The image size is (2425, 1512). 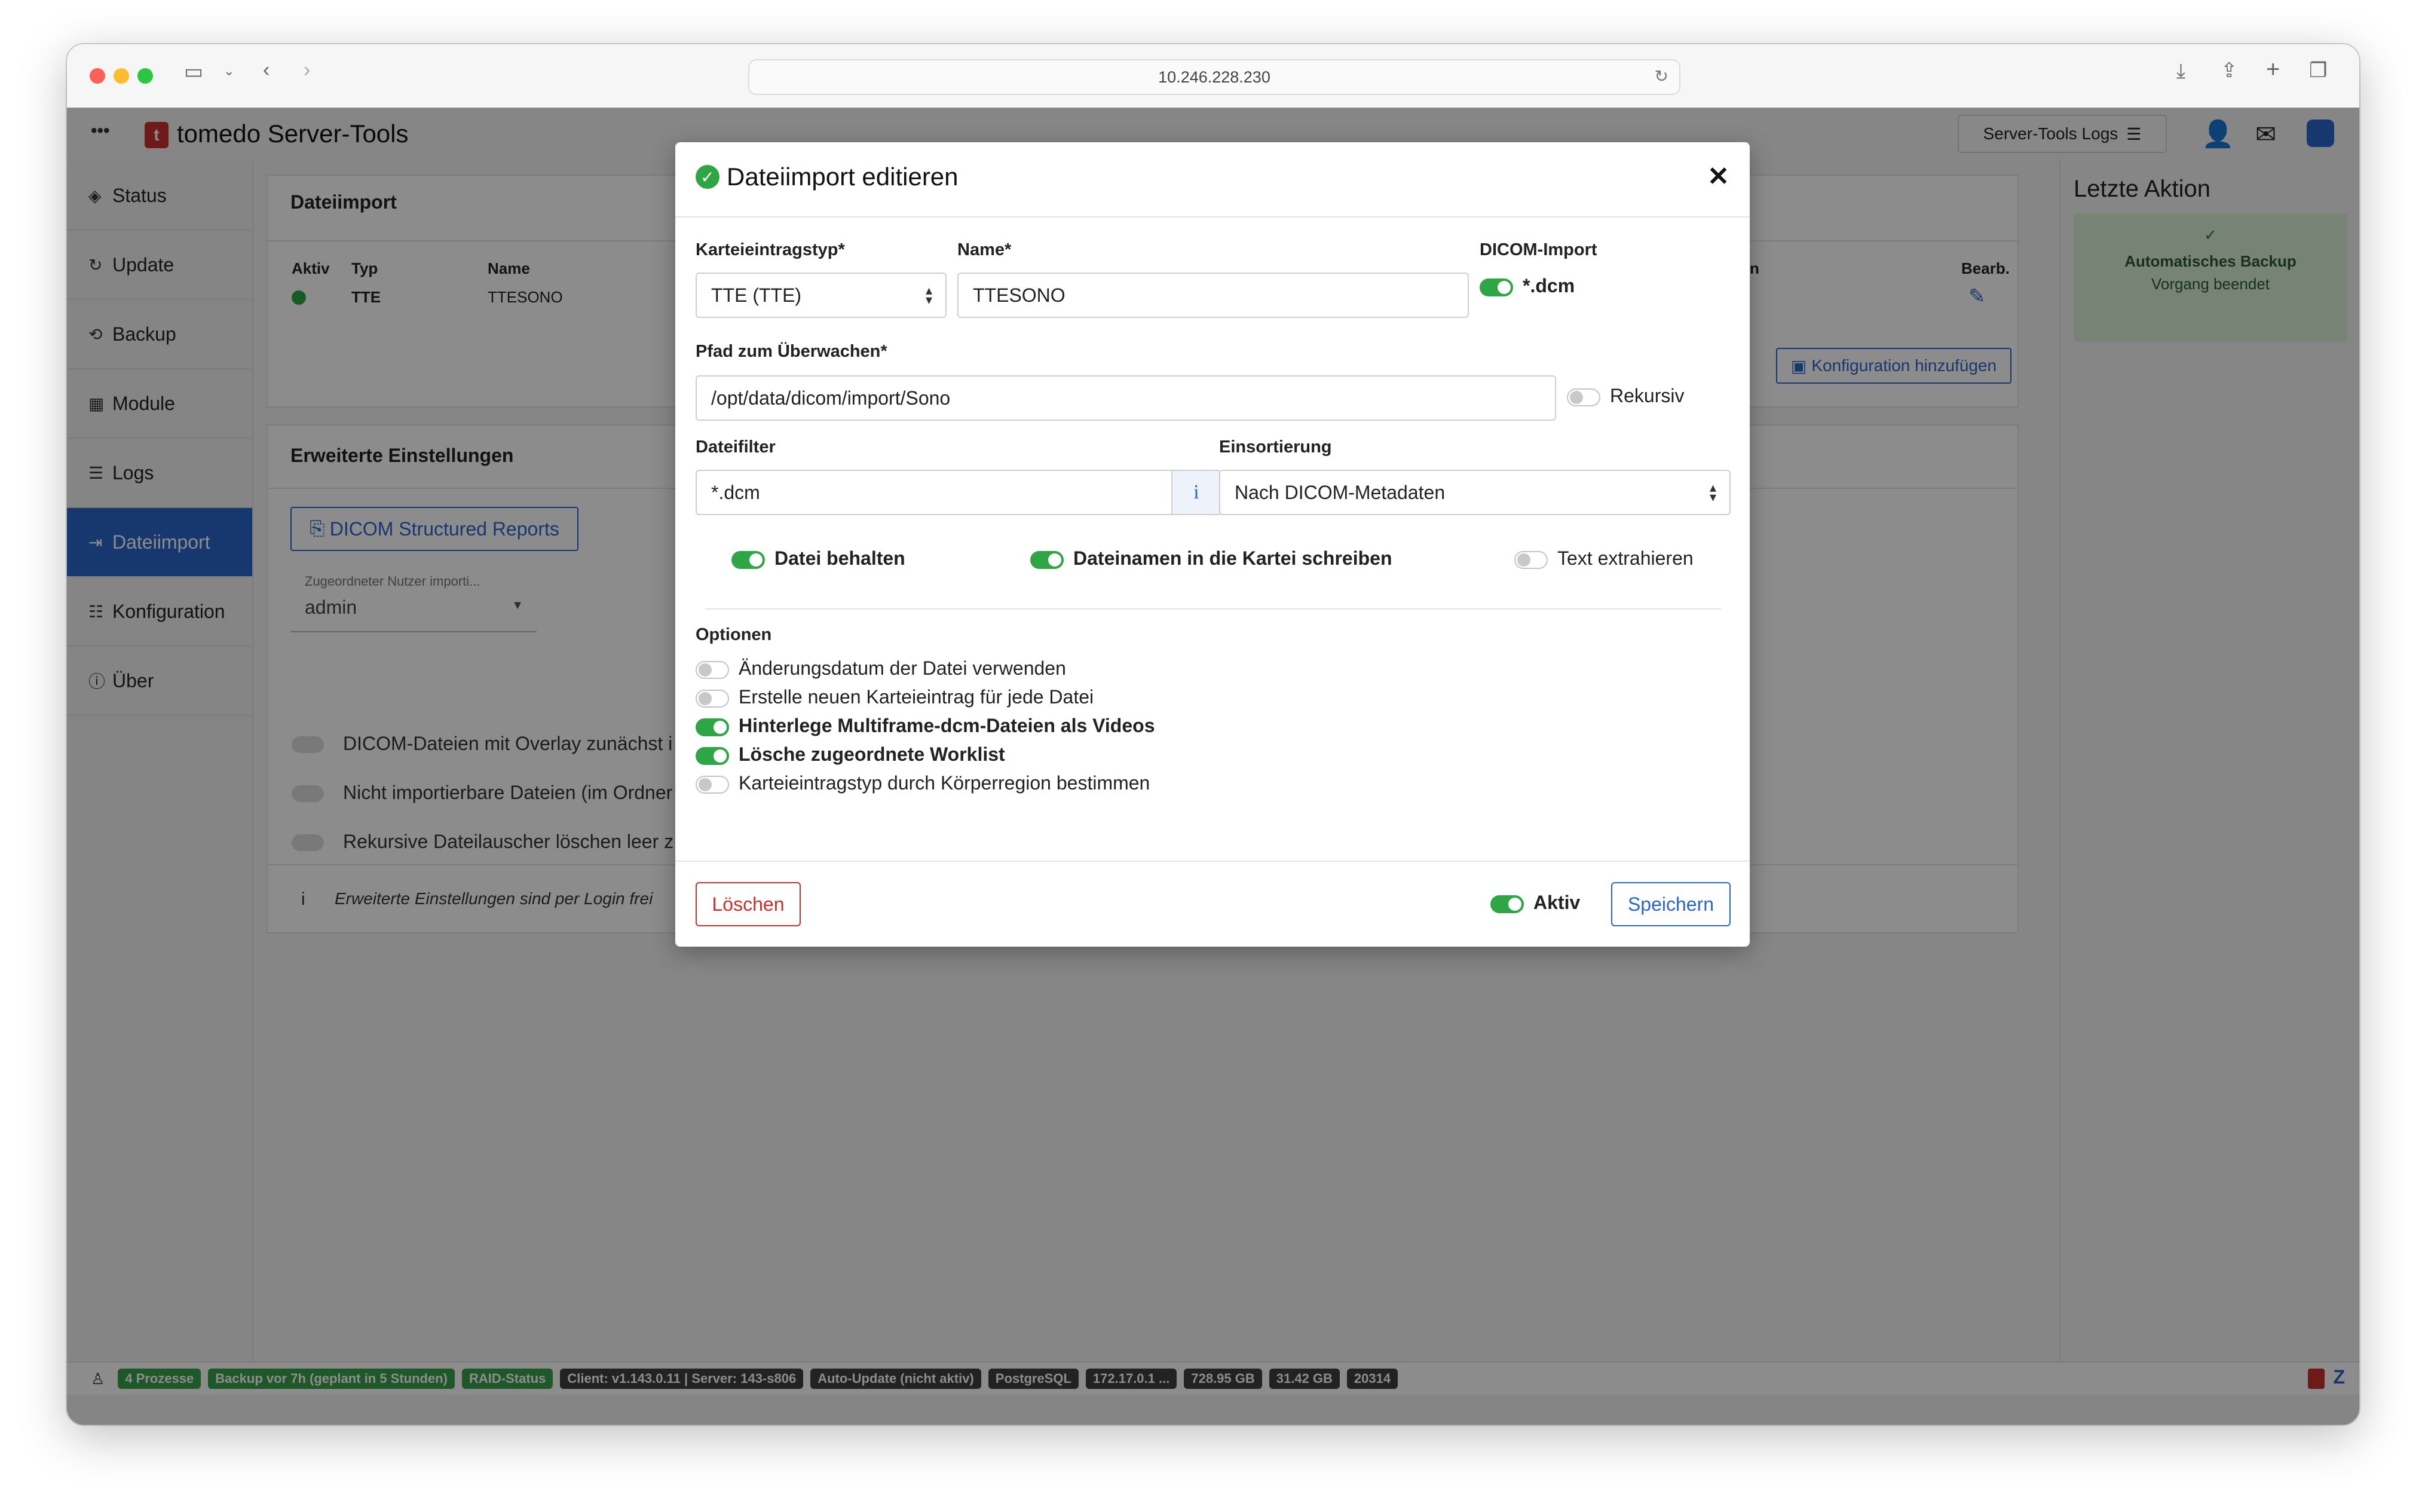 What do you see at coordinates (1275, 447) in the screenshot?
I see `einsortierung-label: Einsortierung` at bounding box center [1275, 447].